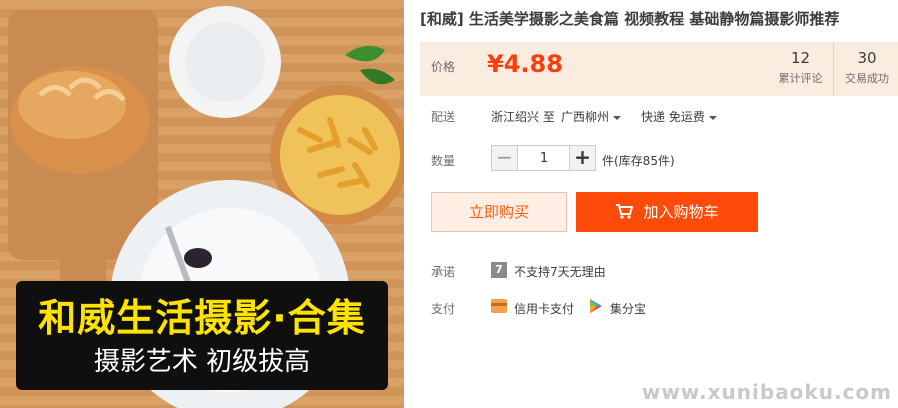  What do you see at coordinates (630, 19) in the screenshot?
I see `product-title: [和威] 生活美学摄影之美食篇 视频教程 基础静物篇摄影师推荐` at bounding box center [630, 19].